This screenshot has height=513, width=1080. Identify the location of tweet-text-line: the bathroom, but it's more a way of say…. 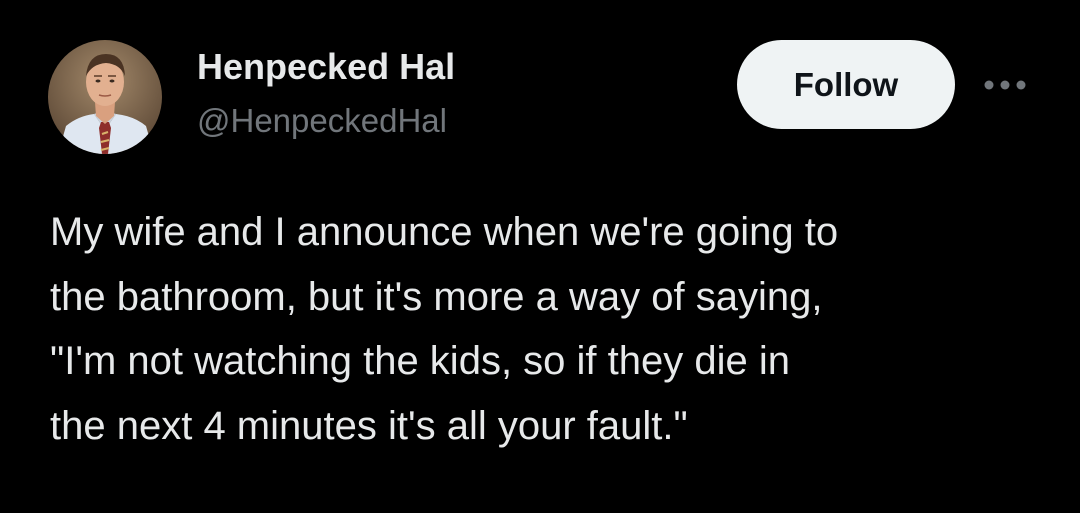
(436, 296).